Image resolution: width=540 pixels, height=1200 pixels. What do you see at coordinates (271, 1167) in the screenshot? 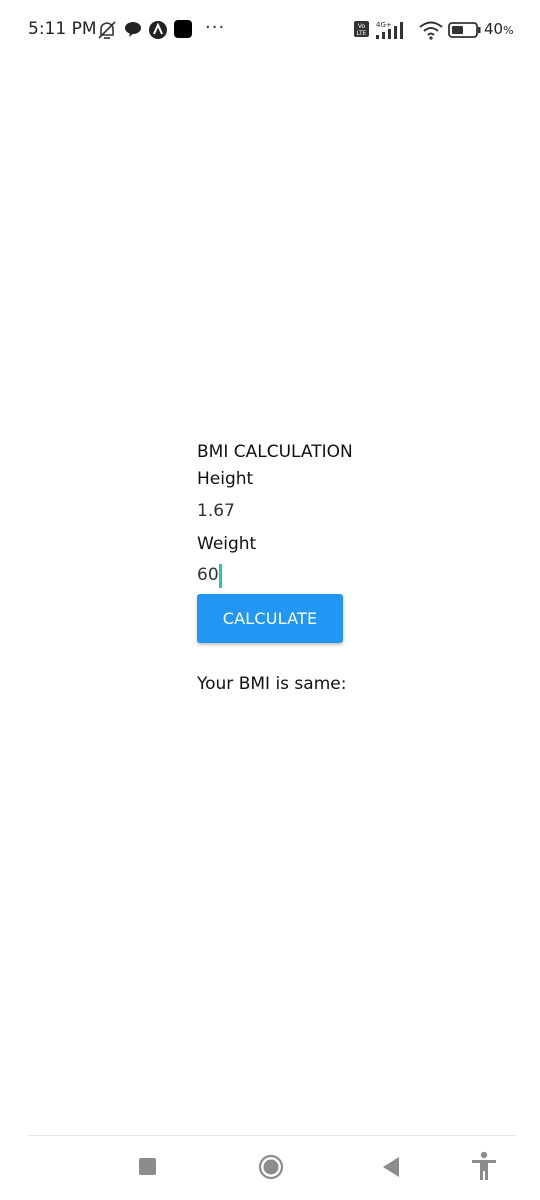
I see `home-circle-icon` at bounding box center [271, 1167].